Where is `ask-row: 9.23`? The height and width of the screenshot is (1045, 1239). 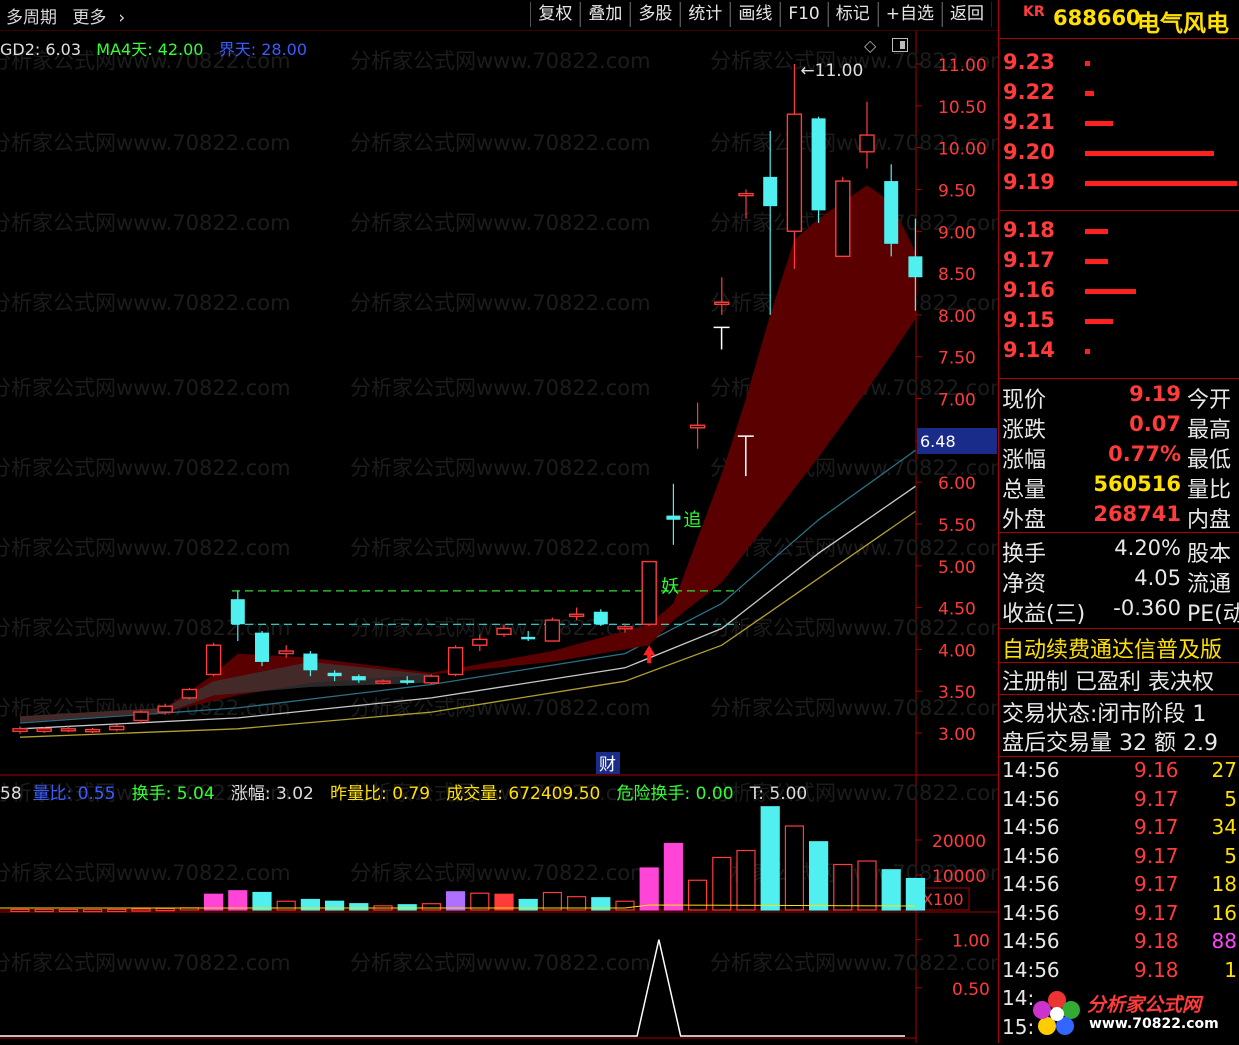 ask-row: 9.23 is located at coordinates (1119, 65).